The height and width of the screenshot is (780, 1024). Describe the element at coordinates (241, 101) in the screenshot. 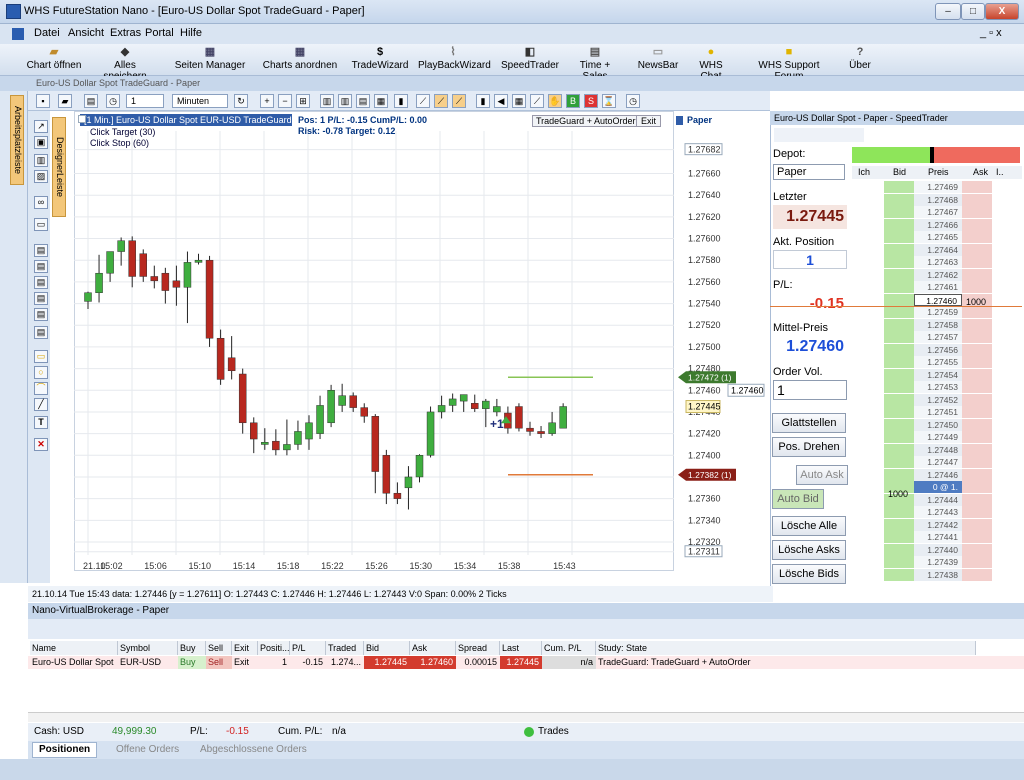

I see `refresh-icon: ↻` at that location.